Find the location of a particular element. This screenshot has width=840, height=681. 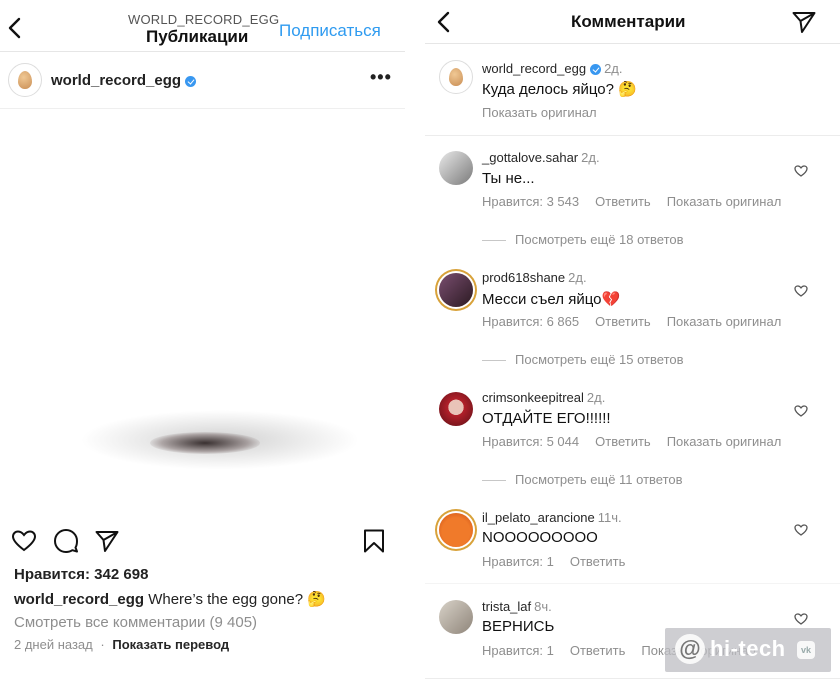

comment-user-row: crimsonkeepitreal 2д. is located at coordinates (543, 397).